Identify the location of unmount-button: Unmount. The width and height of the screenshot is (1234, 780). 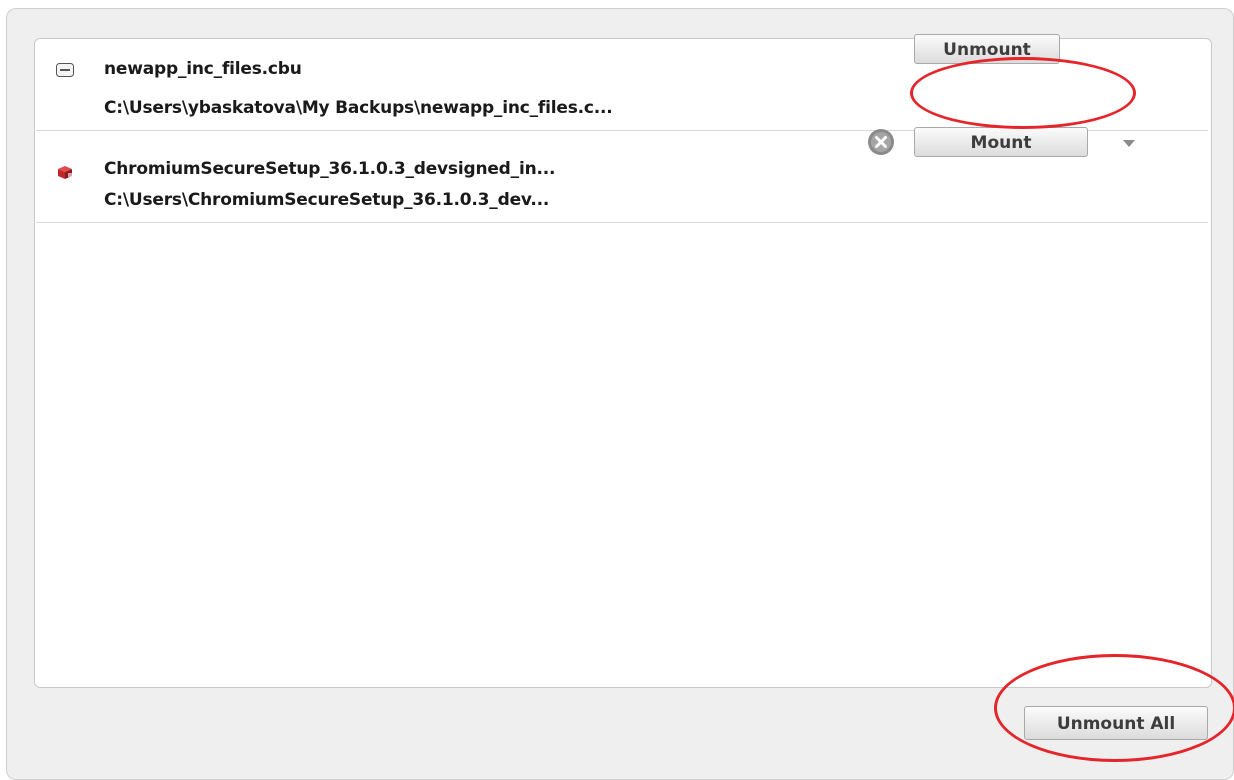
(987, 49).